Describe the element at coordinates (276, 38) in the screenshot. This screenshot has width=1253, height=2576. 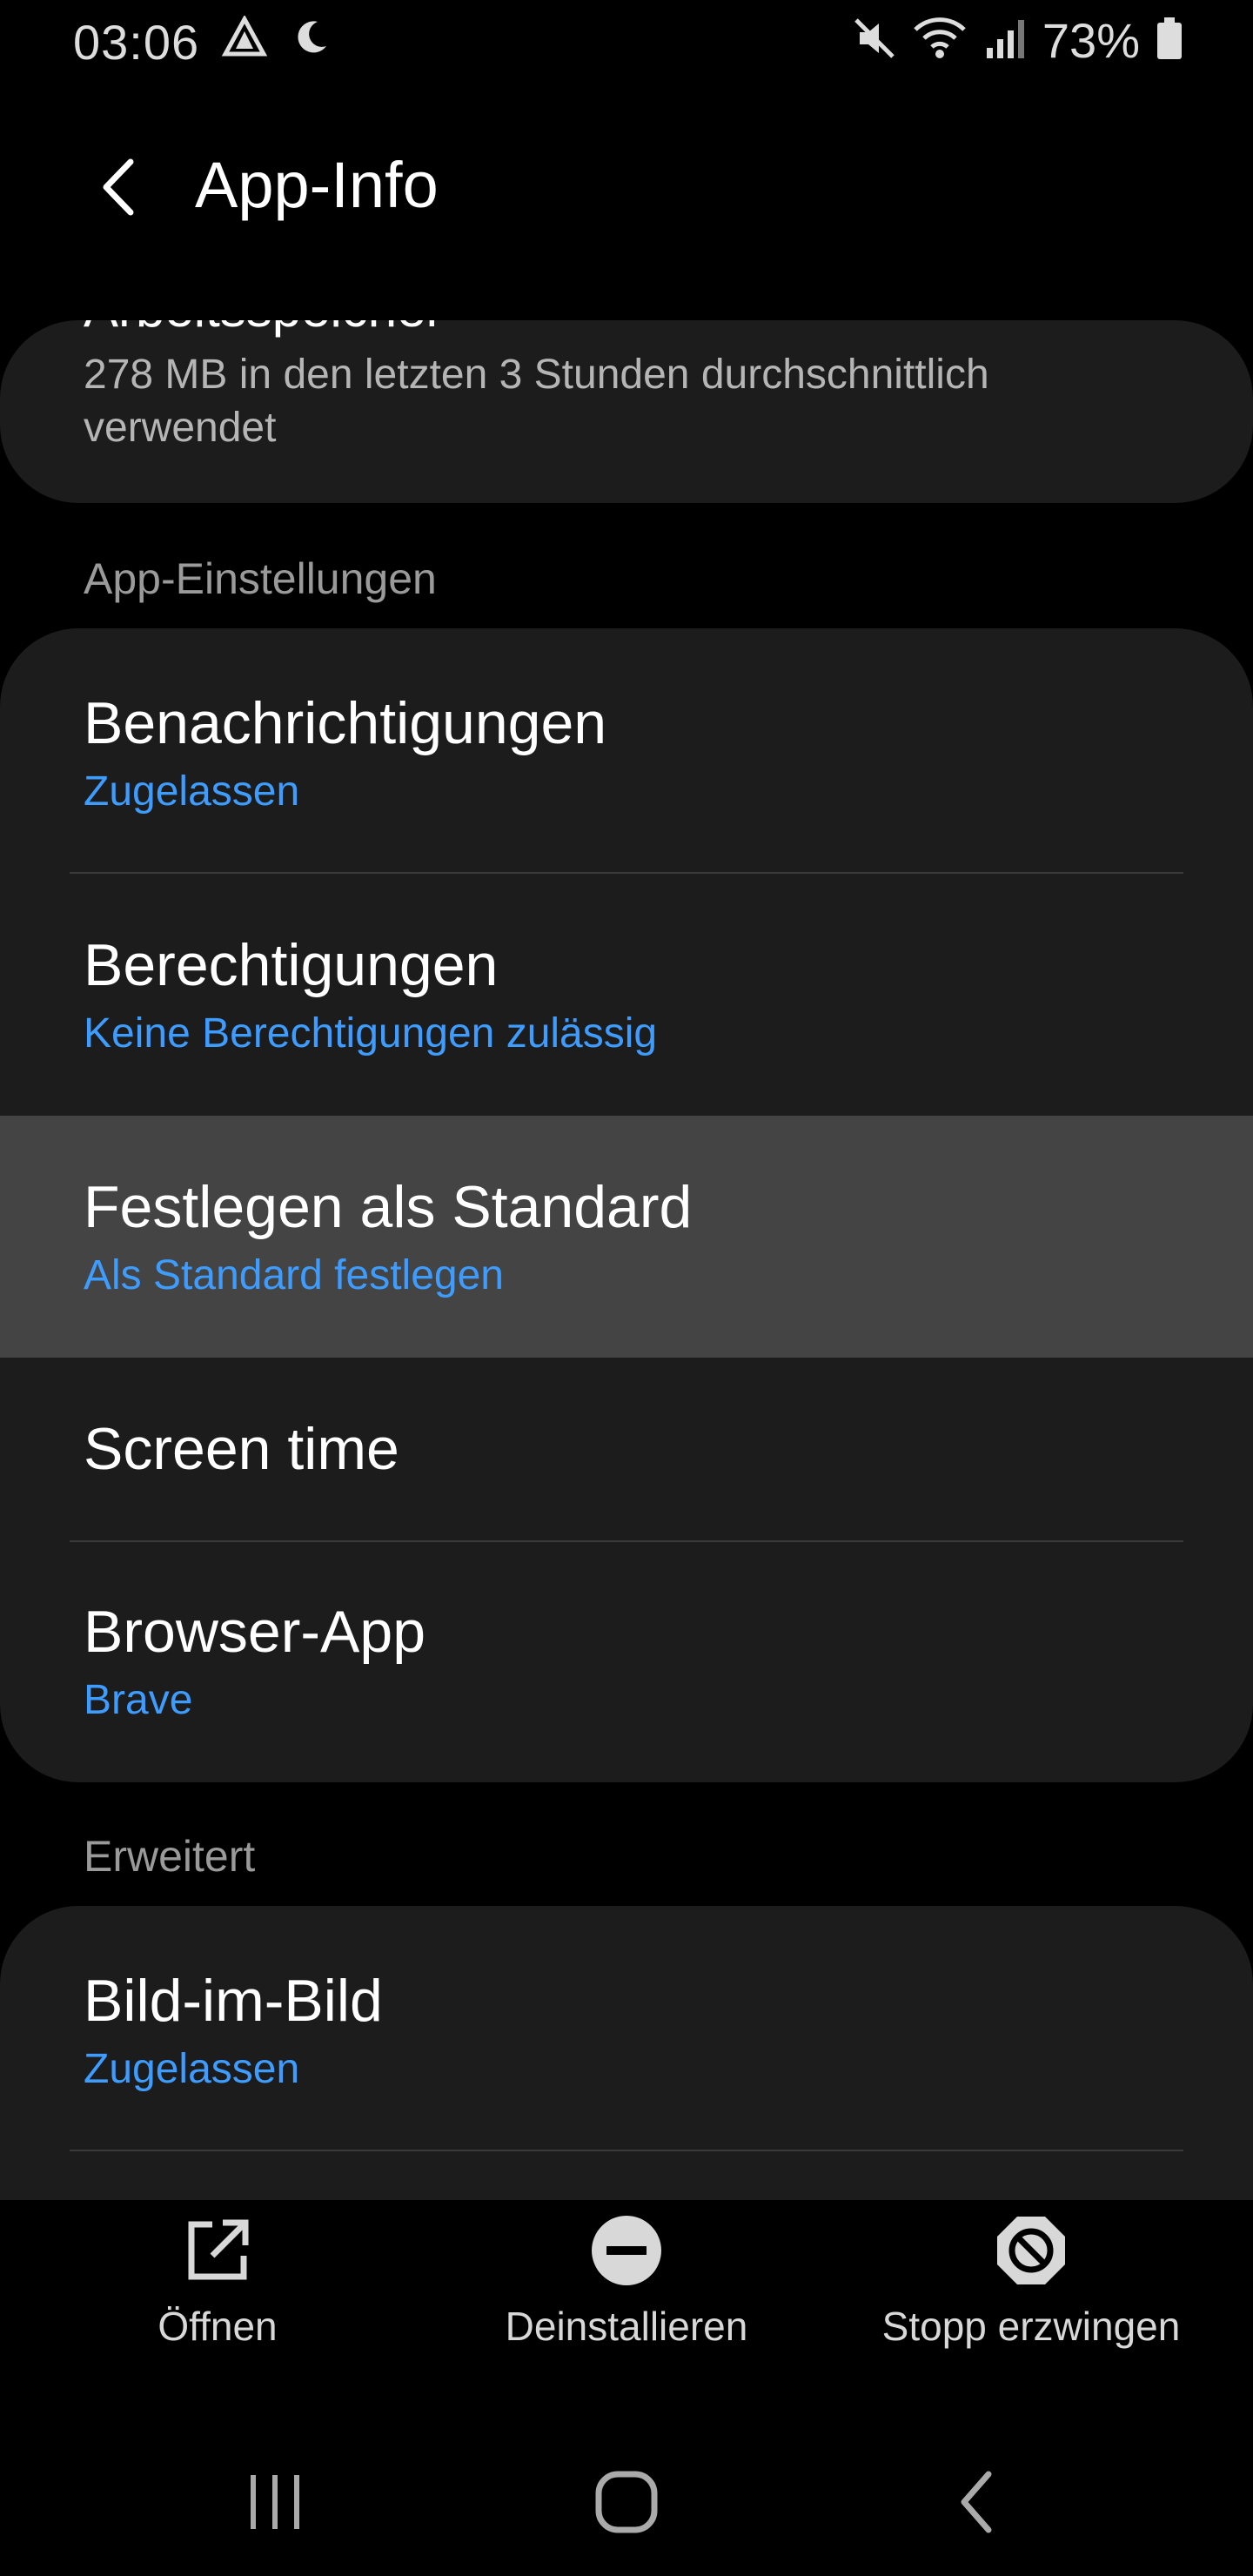
I see `status-left-icons` at that location.